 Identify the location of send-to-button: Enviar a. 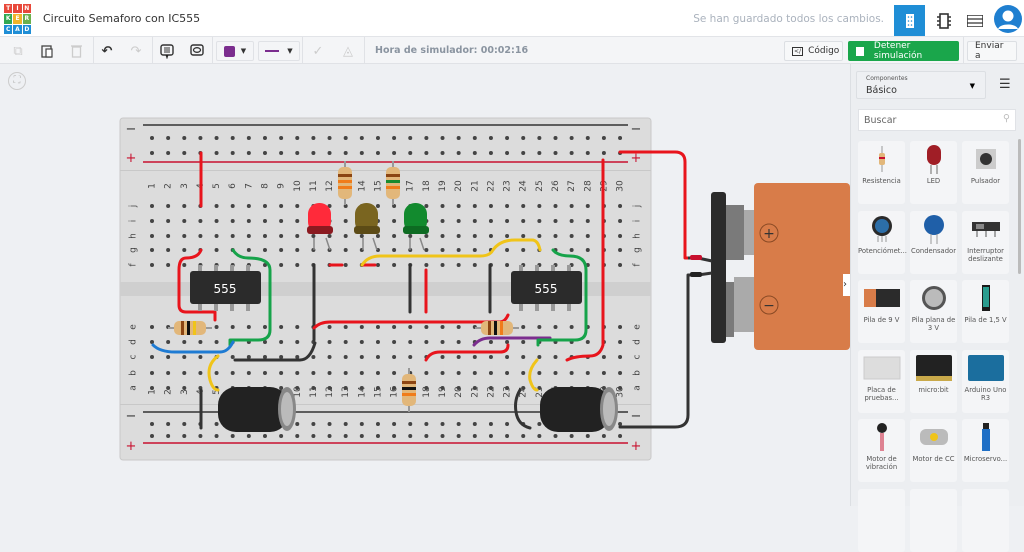
(992, 51).